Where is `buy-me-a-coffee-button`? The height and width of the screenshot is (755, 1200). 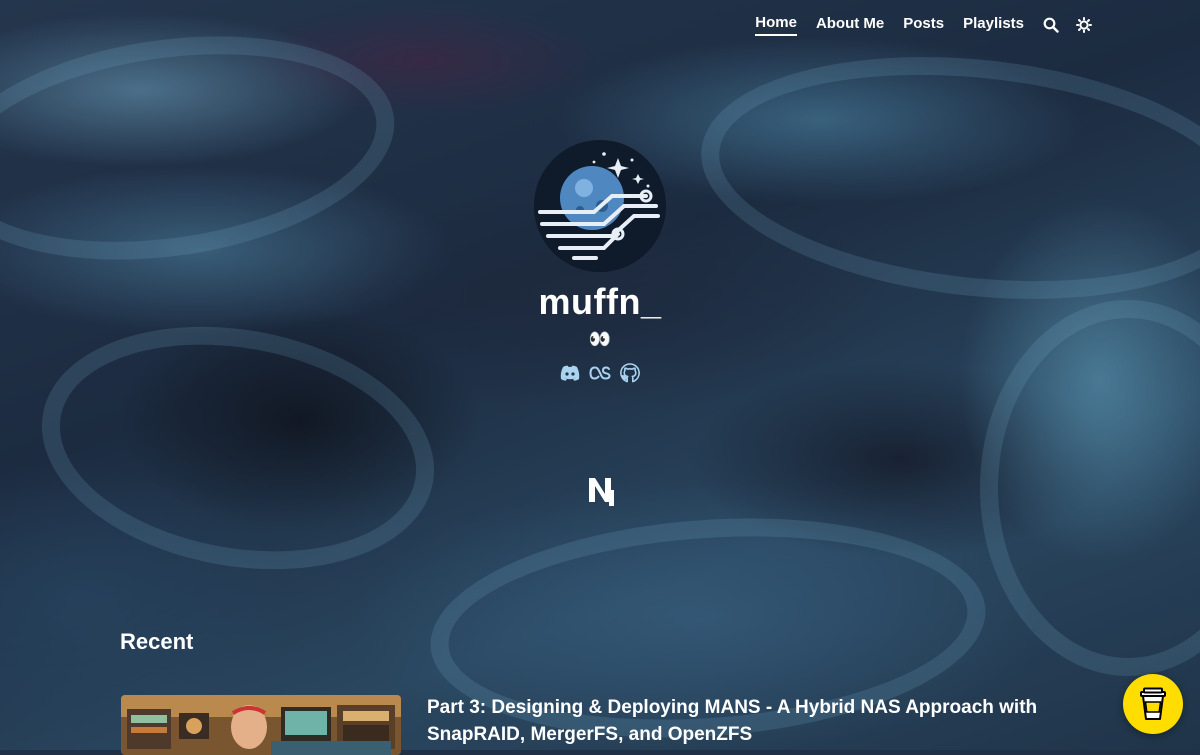
buy-me-a-coffee-button is located at coordinates (1153, 704).